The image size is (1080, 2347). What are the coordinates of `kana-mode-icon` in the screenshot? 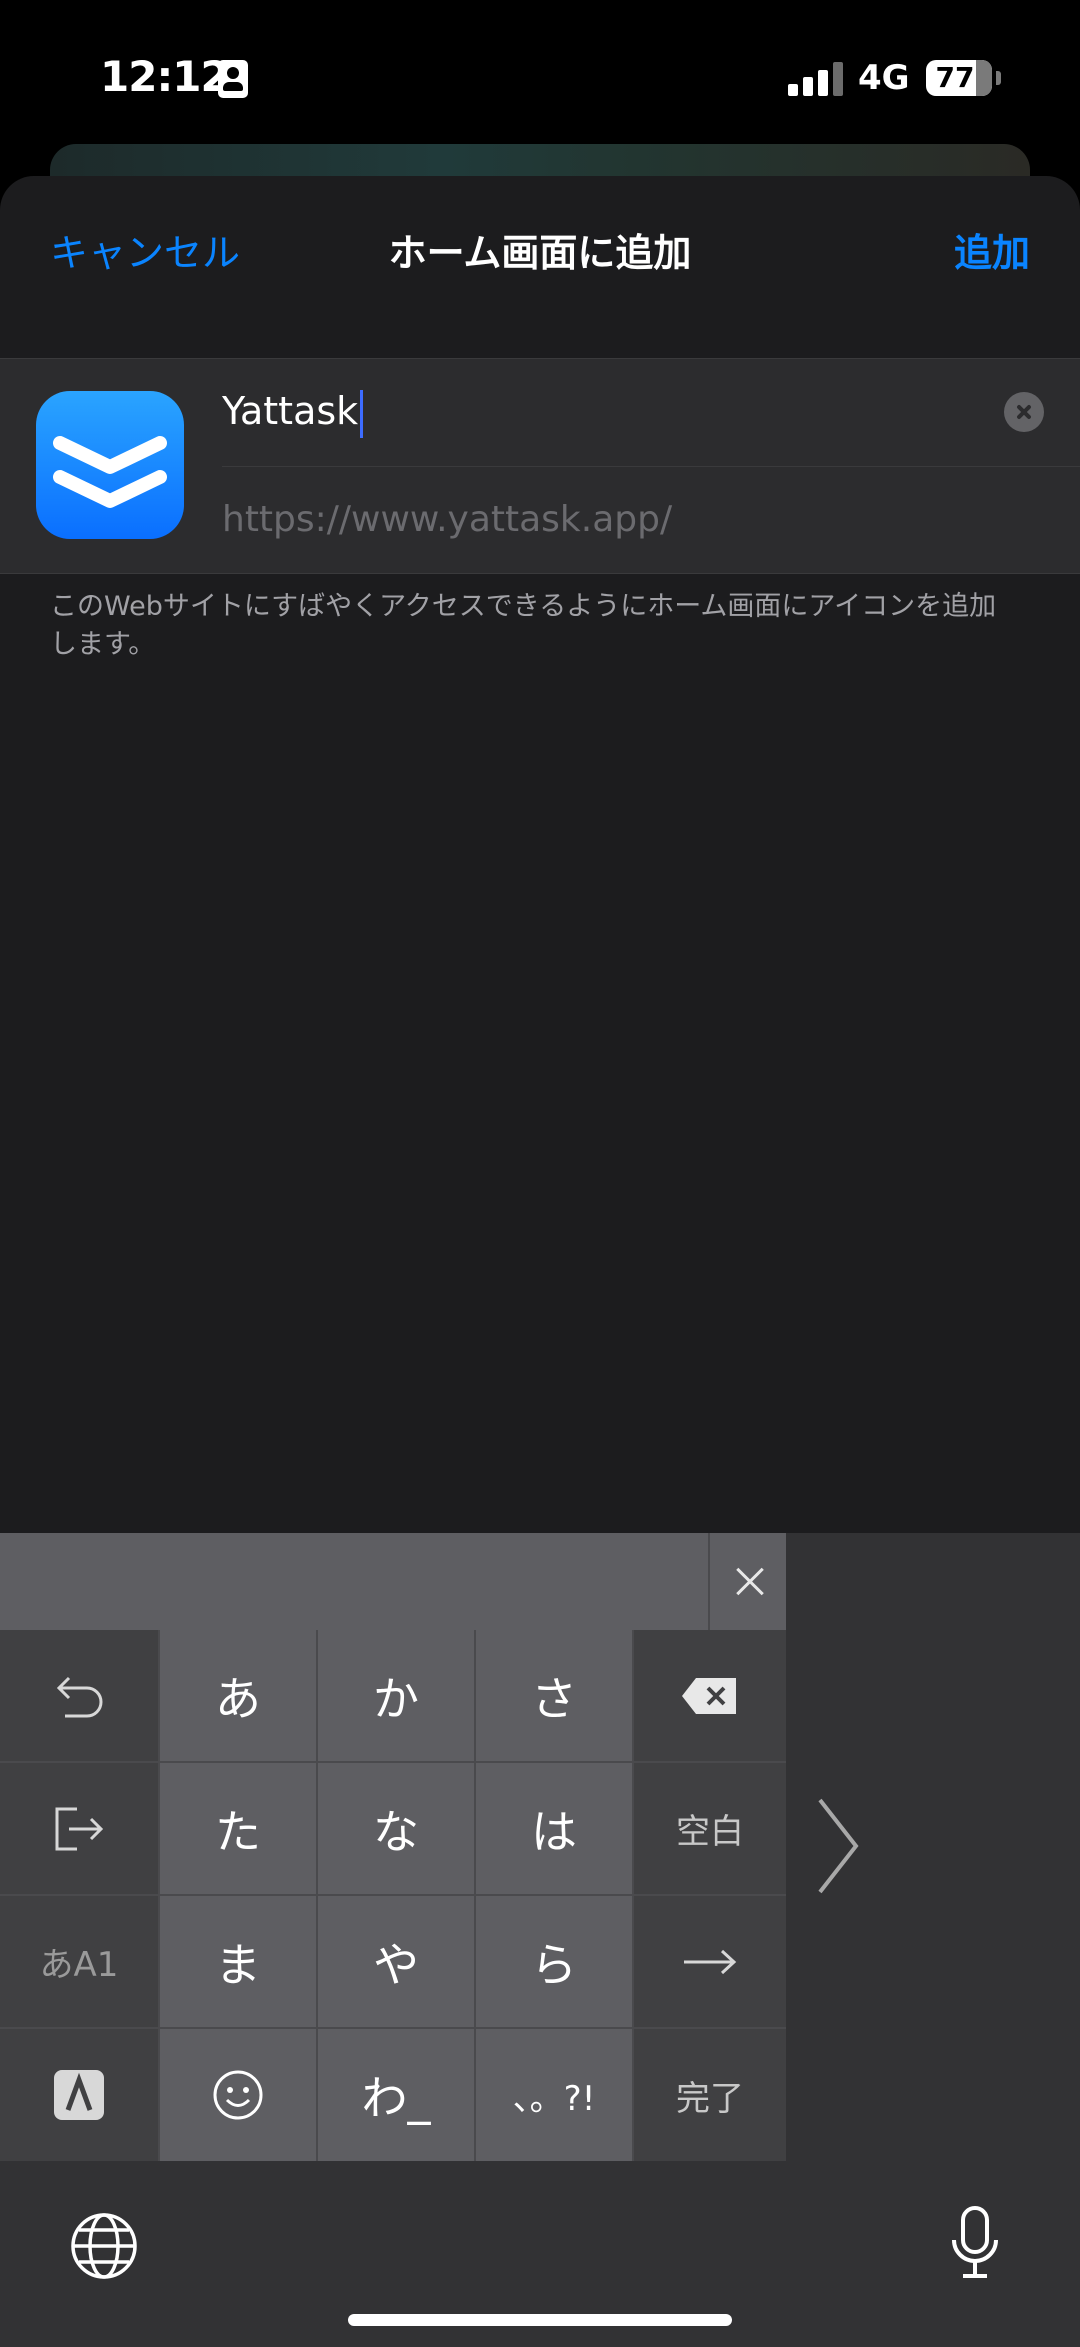 It's located at (79, 2095).